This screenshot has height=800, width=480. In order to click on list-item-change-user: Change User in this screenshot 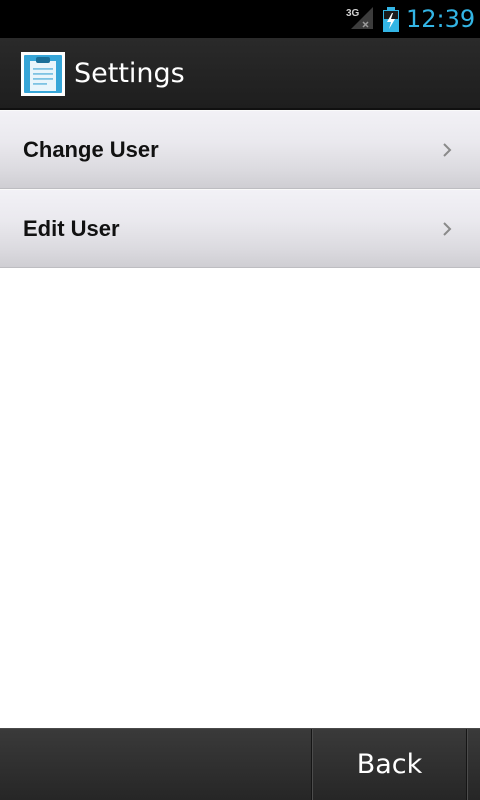, I will do `click(240, 149)`.